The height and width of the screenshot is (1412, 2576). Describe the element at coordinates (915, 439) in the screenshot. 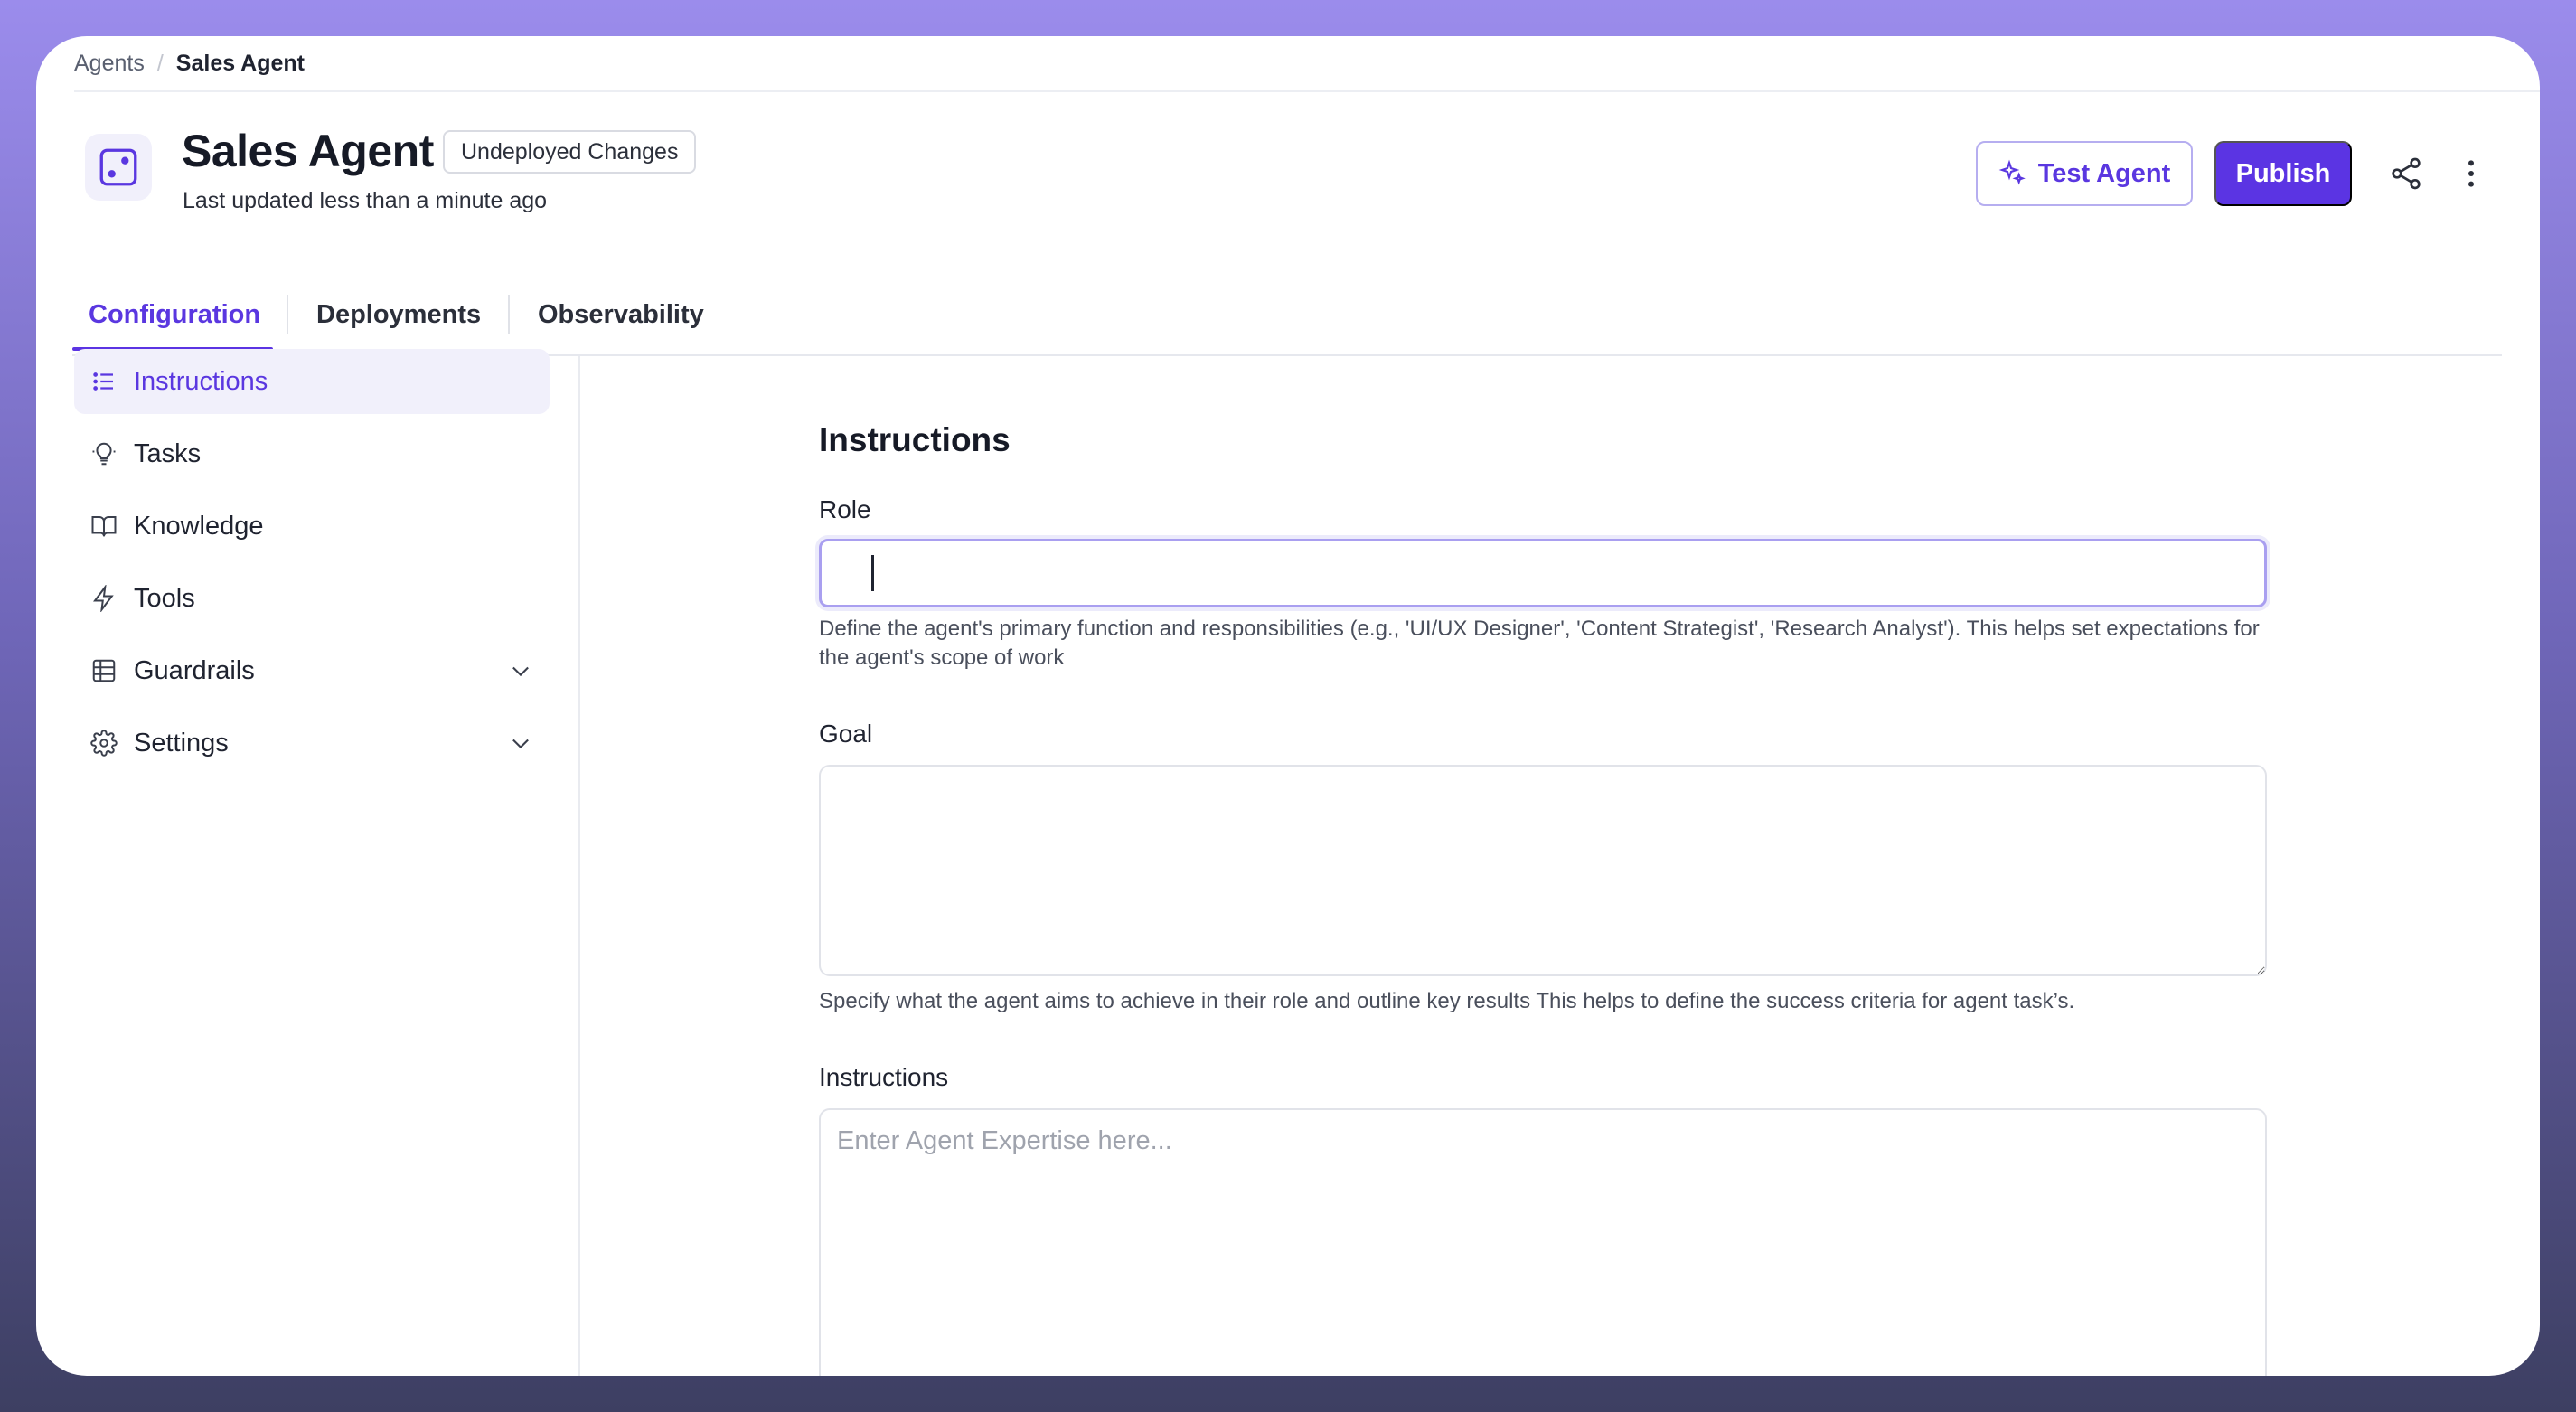

I see `section-title: Instructions` at that location.